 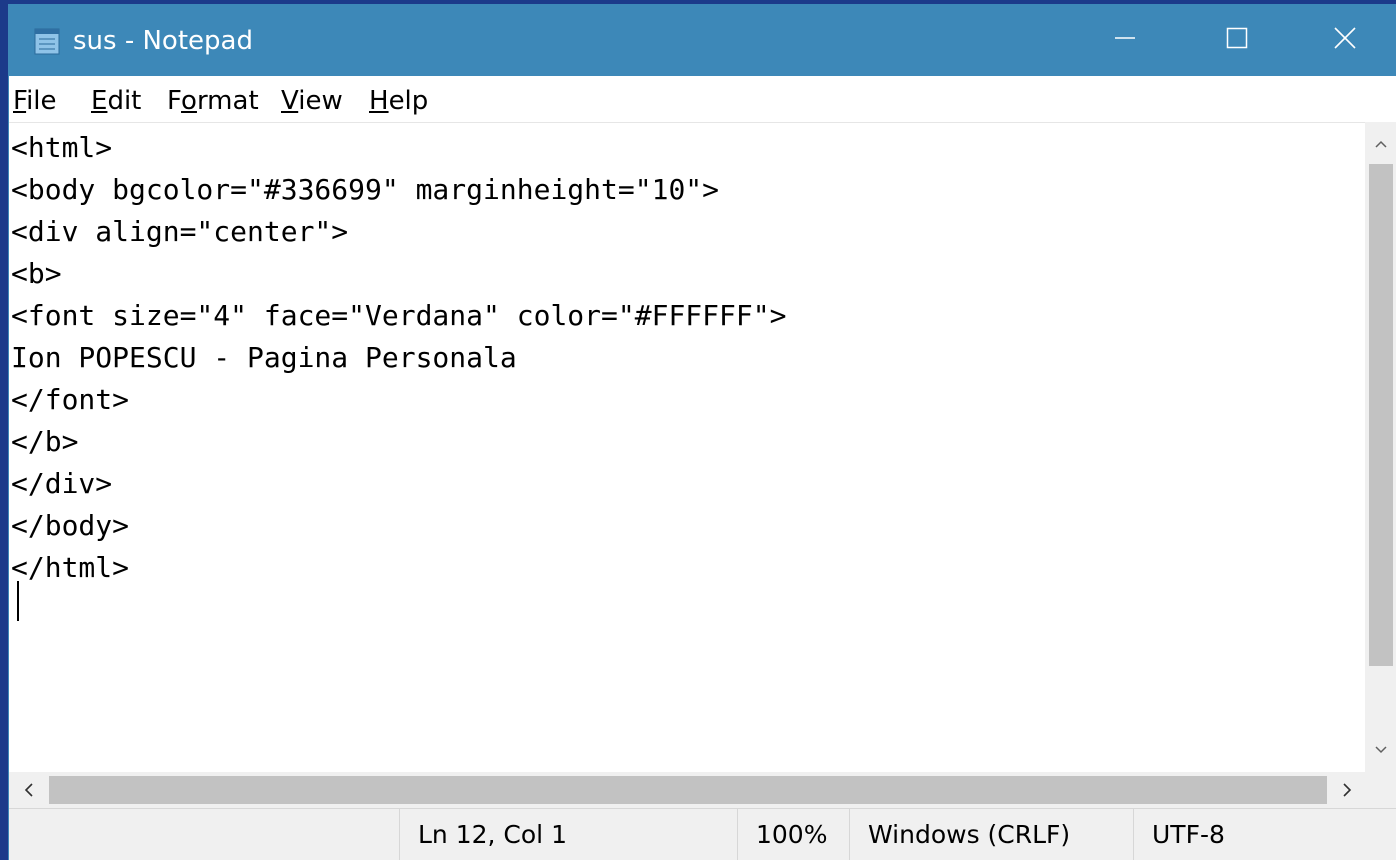 I want to click on notepad-icon, so click(x=48, y=41).